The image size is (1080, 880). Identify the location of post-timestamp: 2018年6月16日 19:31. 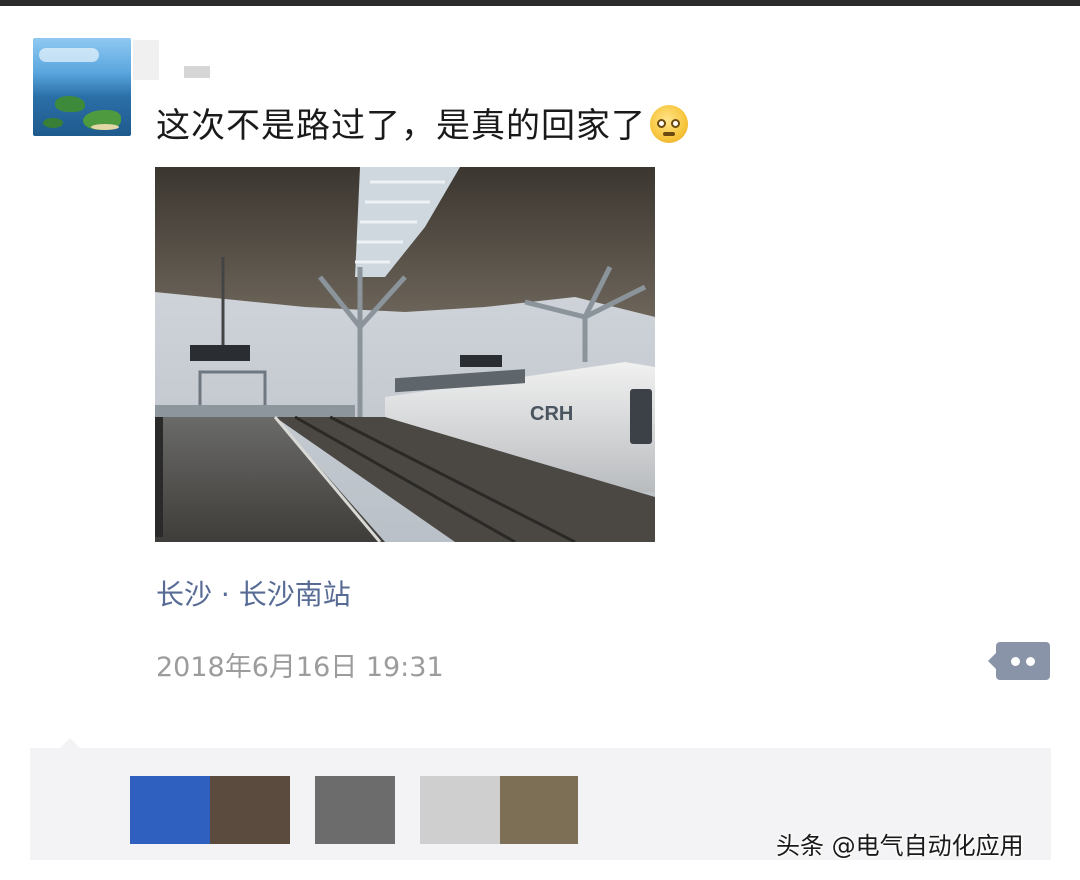
(300, 667).